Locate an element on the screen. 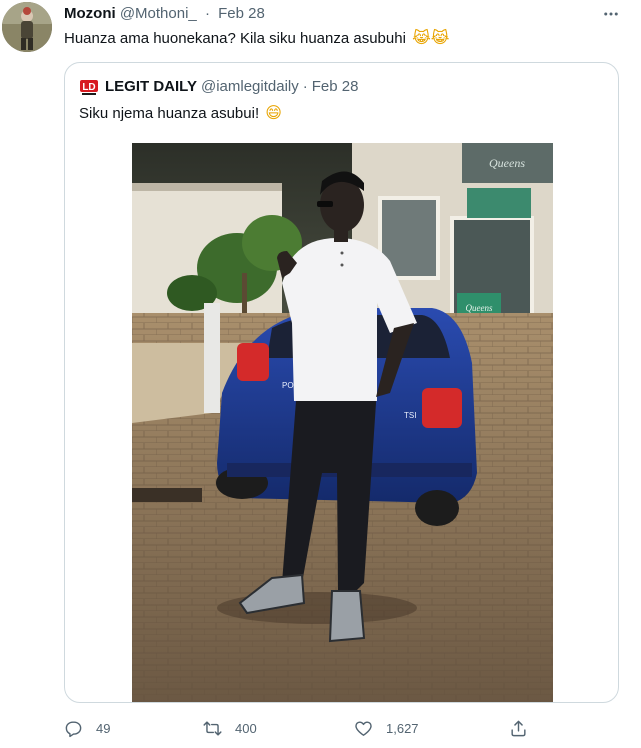 The width and height of the screenshot is (641, 748). author-avatar is located at coordinates (27, 27).